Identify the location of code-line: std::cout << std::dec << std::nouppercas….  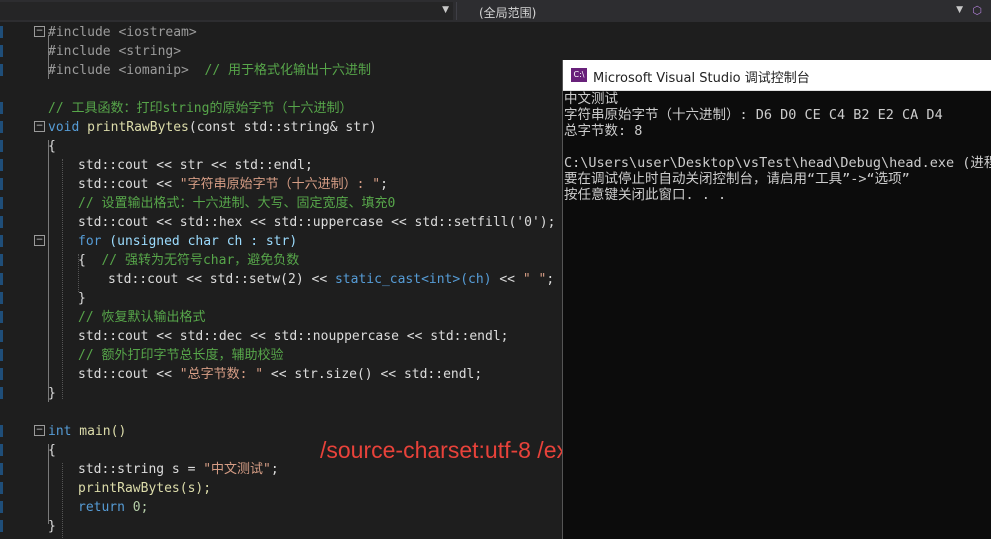
(293, 336).